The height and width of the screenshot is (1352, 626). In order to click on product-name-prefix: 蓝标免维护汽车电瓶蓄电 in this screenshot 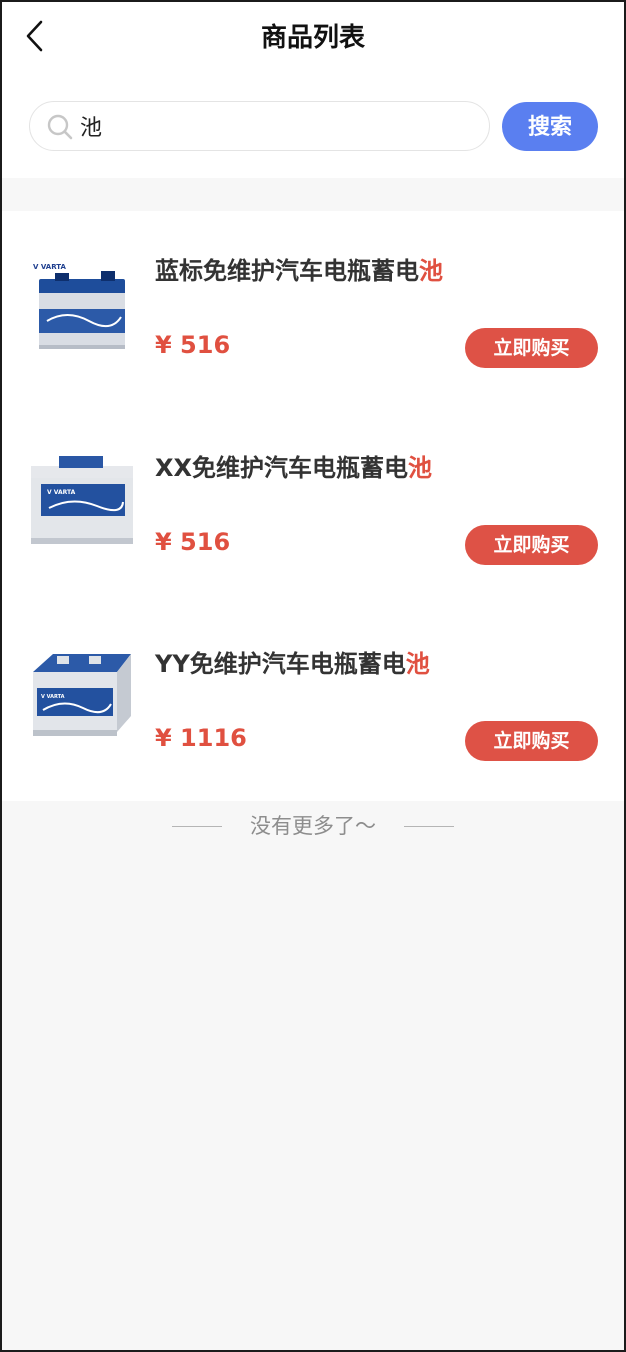, I will do `click(287, 271)`.